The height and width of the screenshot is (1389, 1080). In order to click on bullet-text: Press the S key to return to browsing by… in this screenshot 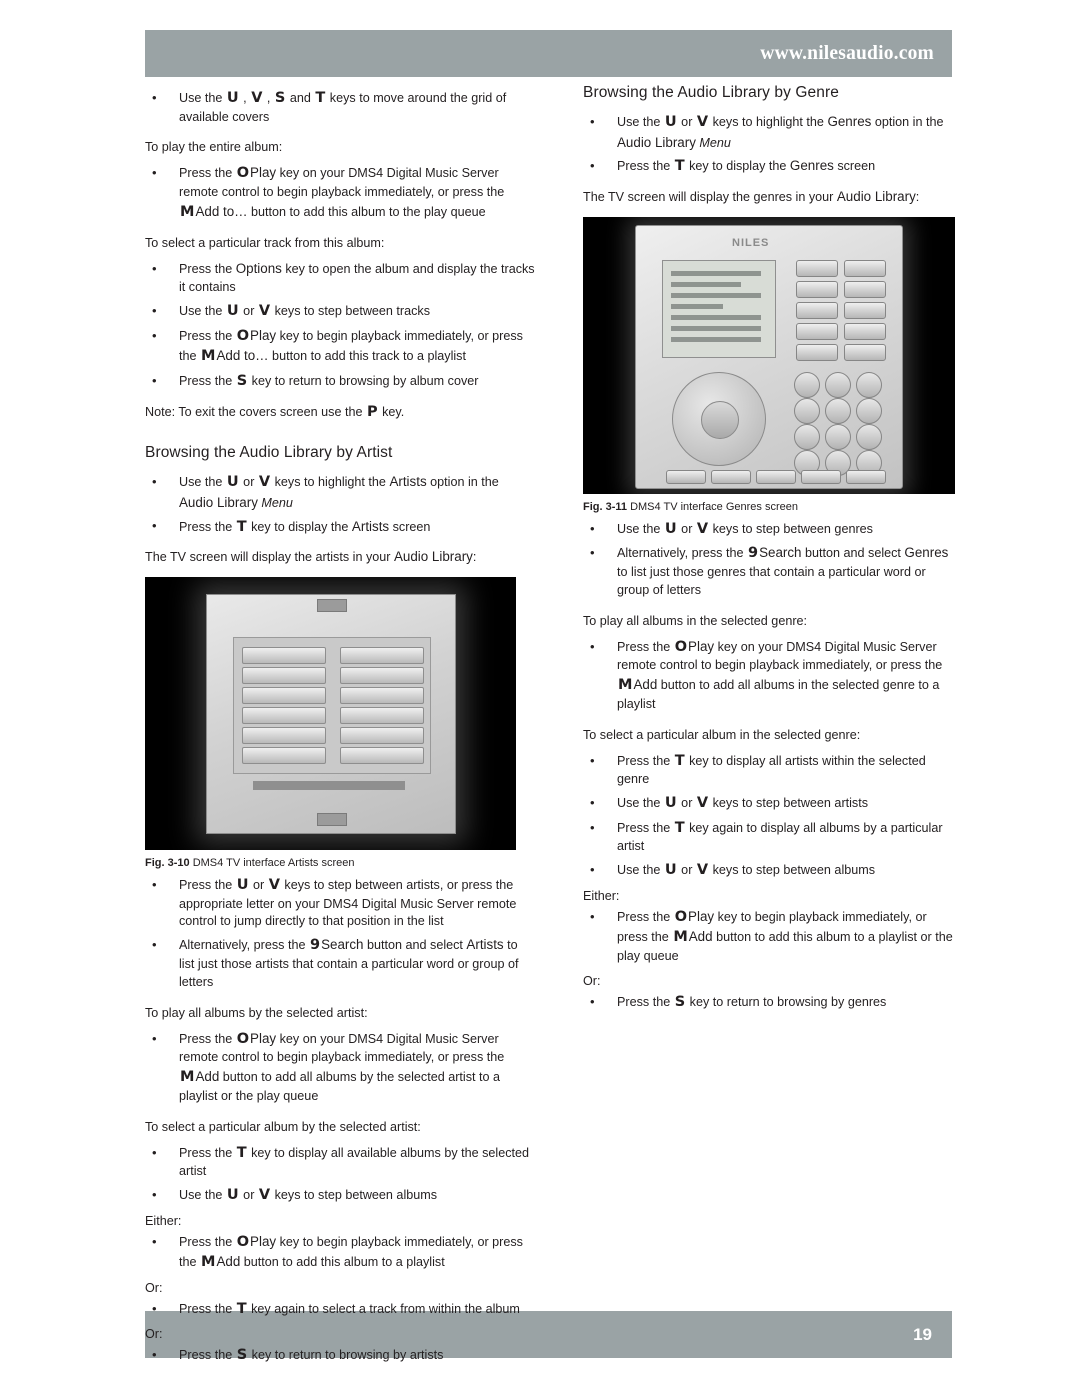, I will do `click(328, 380)`.